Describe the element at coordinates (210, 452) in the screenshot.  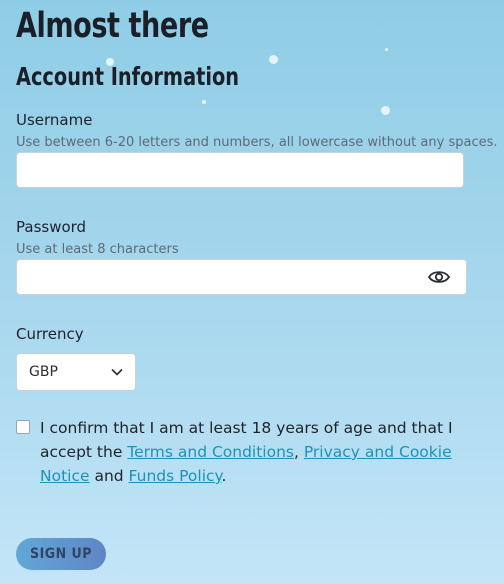
I see `terms-link: Terms and Conditions` at that location.